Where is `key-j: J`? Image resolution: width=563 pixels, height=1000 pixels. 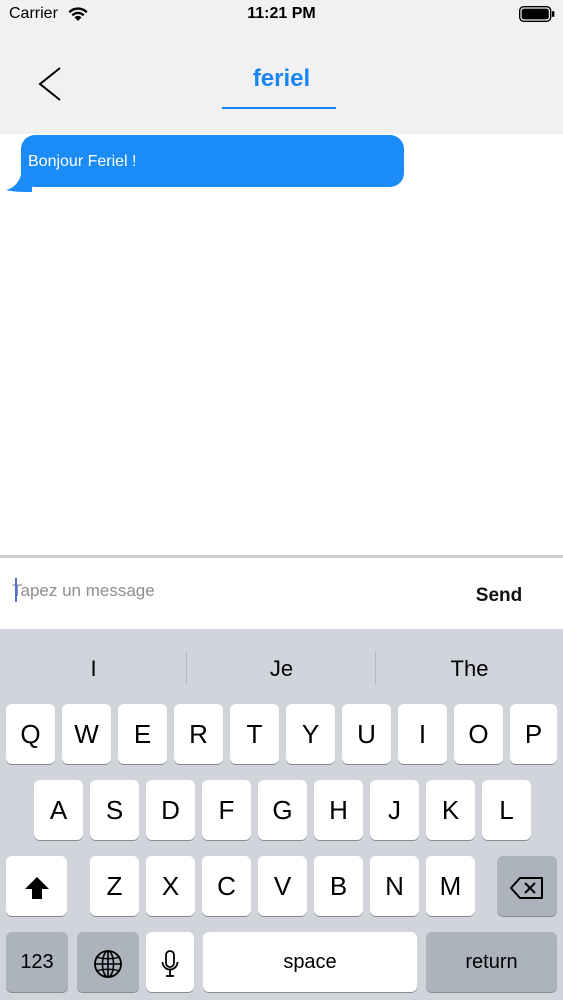 key-j: J is located at coordinates (394, 810).